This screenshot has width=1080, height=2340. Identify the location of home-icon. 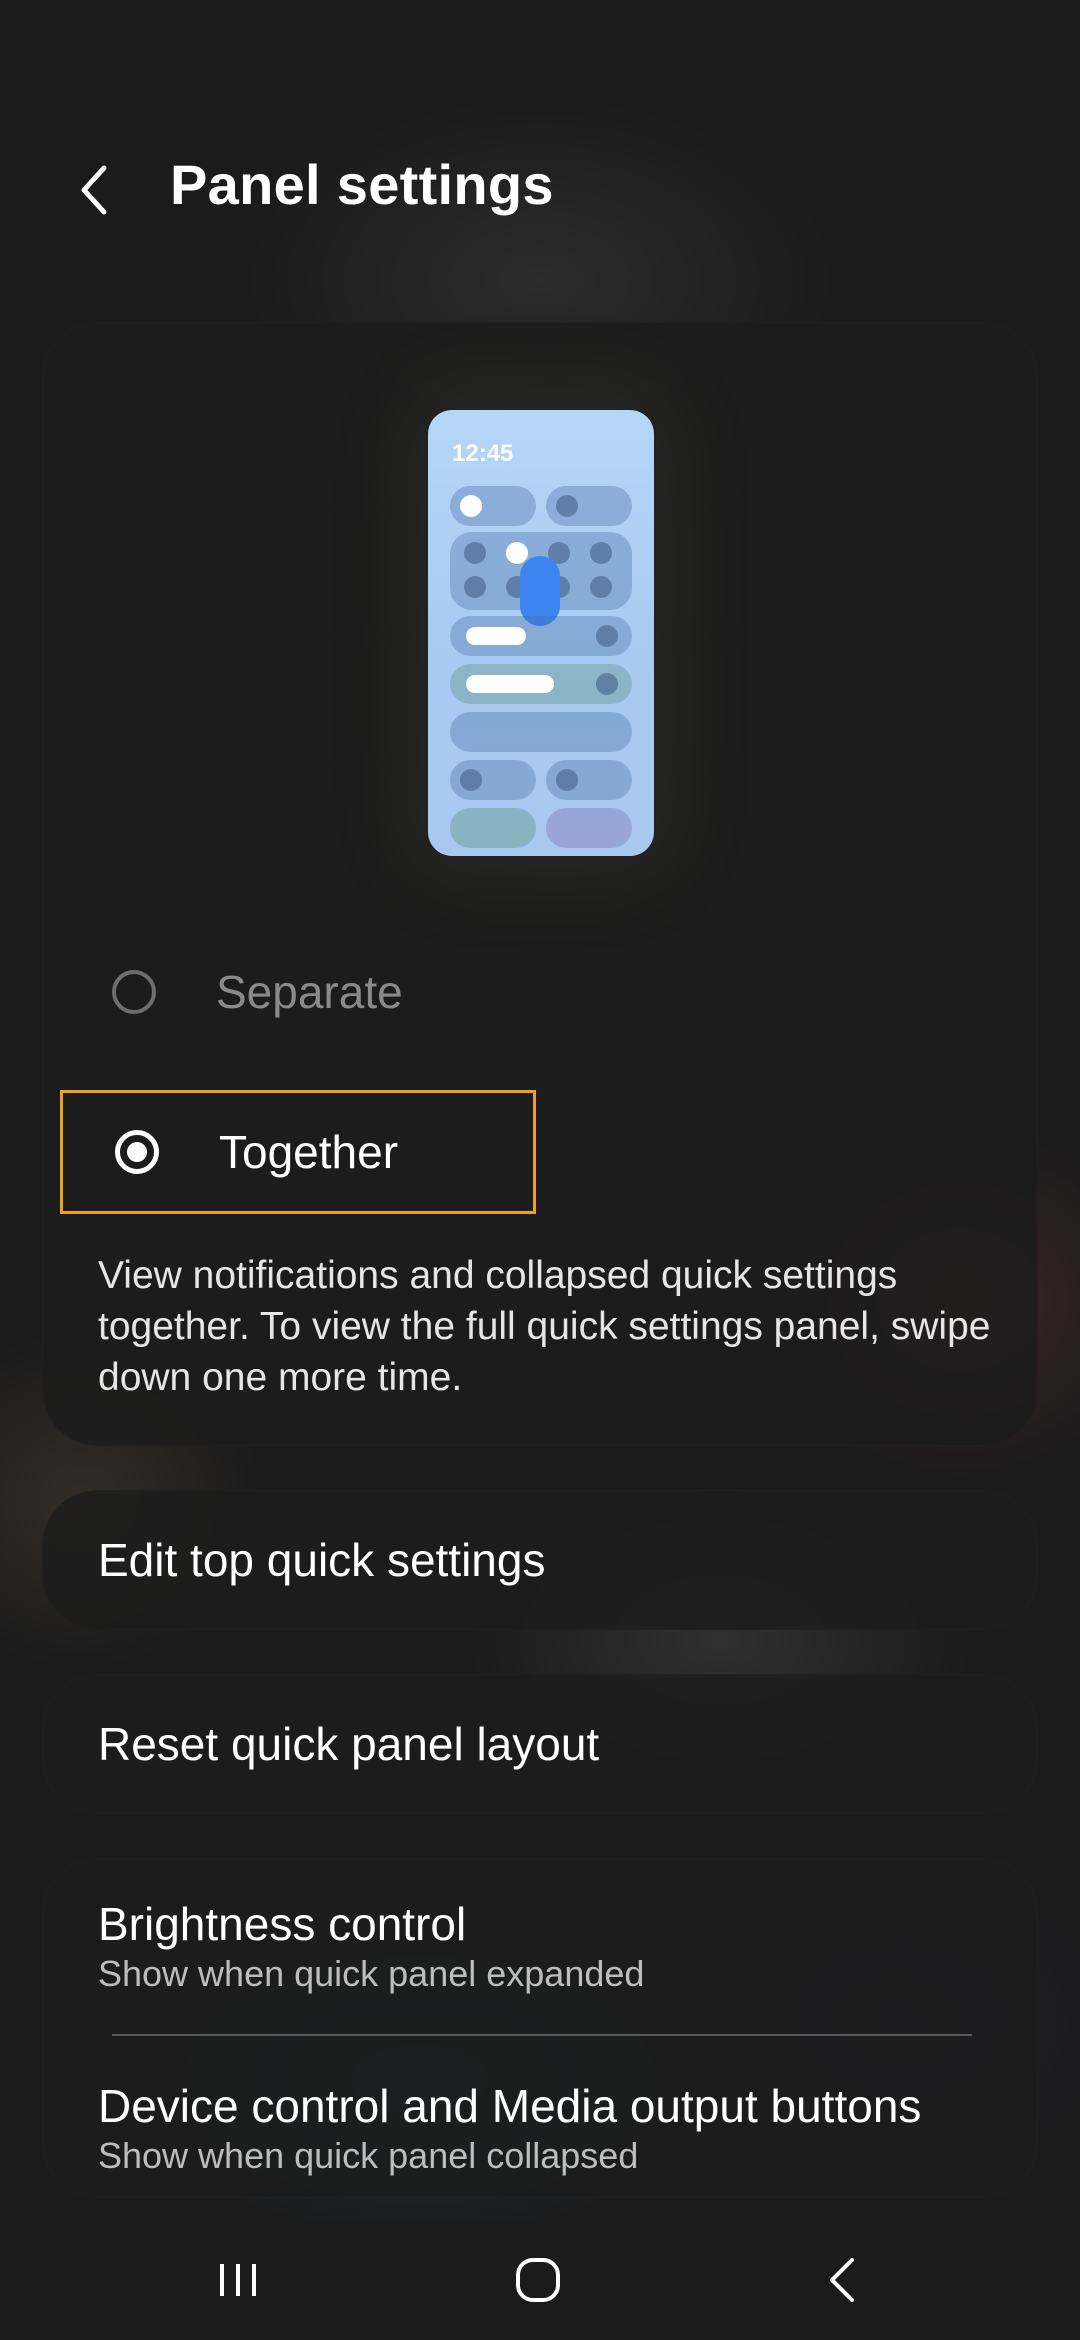
(538, 2280).